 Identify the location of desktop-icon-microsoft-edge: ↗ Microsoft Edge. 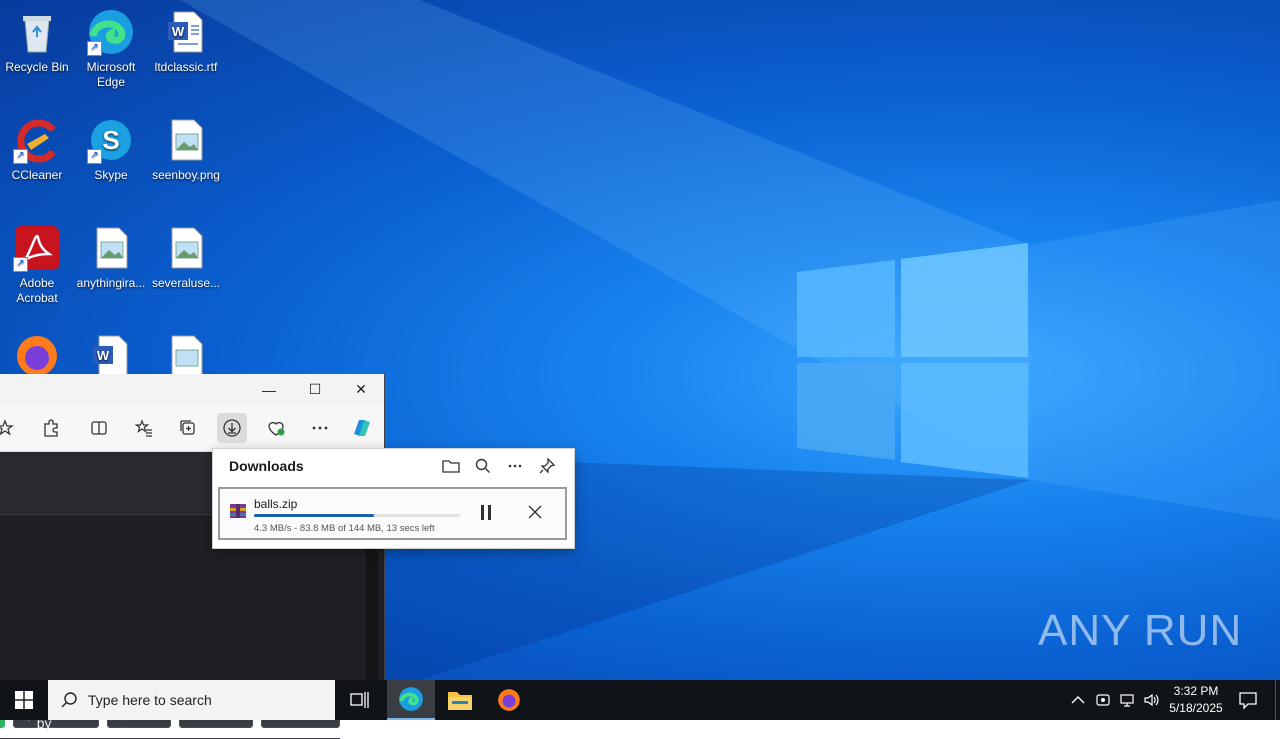
(111, 49).